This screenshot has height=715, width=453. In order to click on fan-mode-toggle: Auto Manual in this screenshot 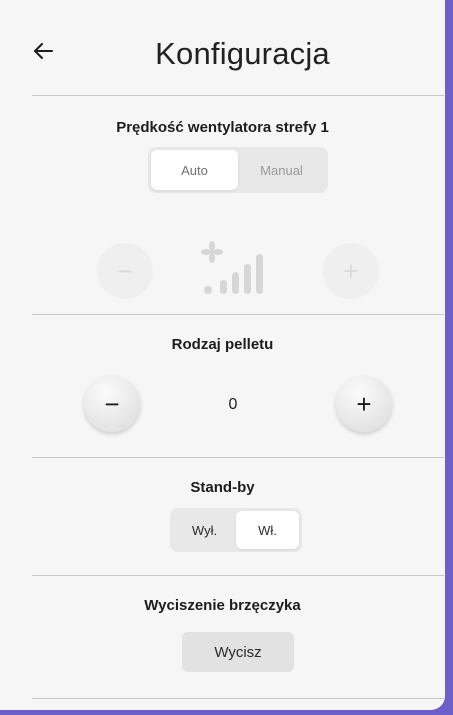, I will do `click(238, 170)`.